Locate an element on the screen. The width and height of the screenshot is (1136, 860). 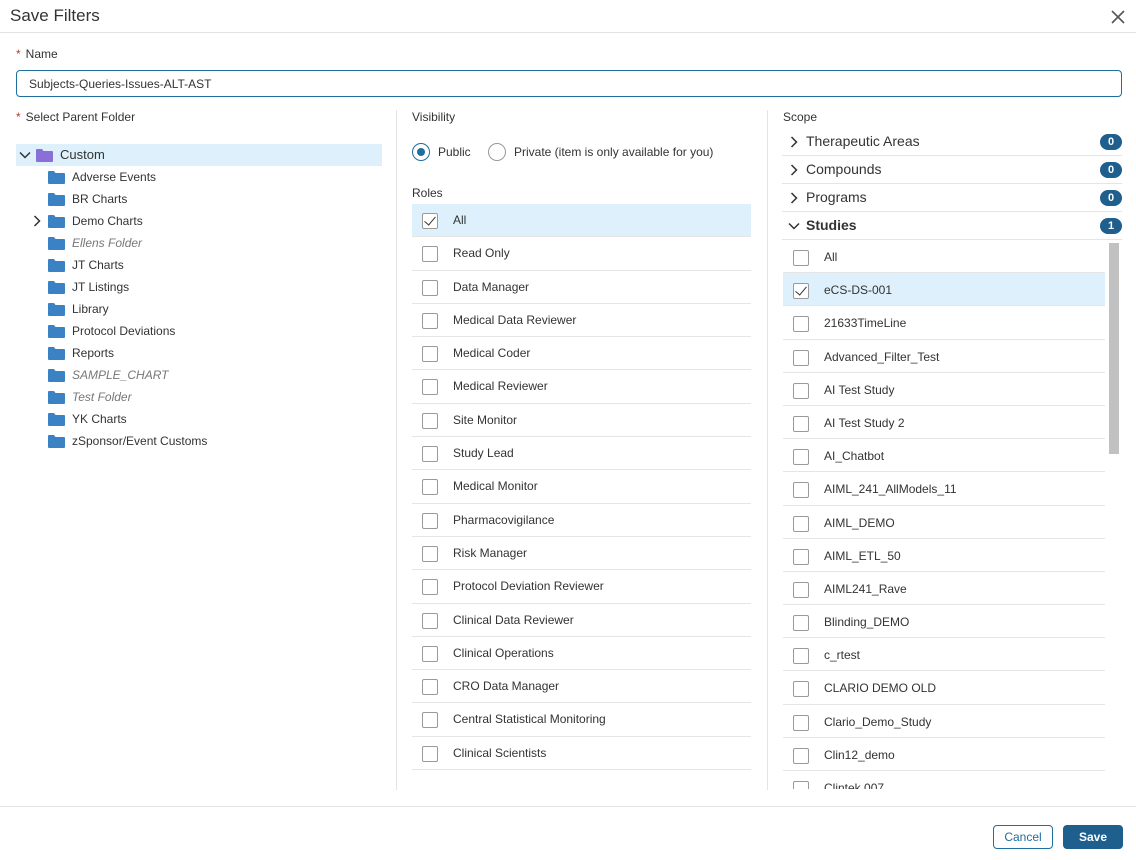
study-item: CLARIO DEMO OLD is located at coordinates (944, 688).